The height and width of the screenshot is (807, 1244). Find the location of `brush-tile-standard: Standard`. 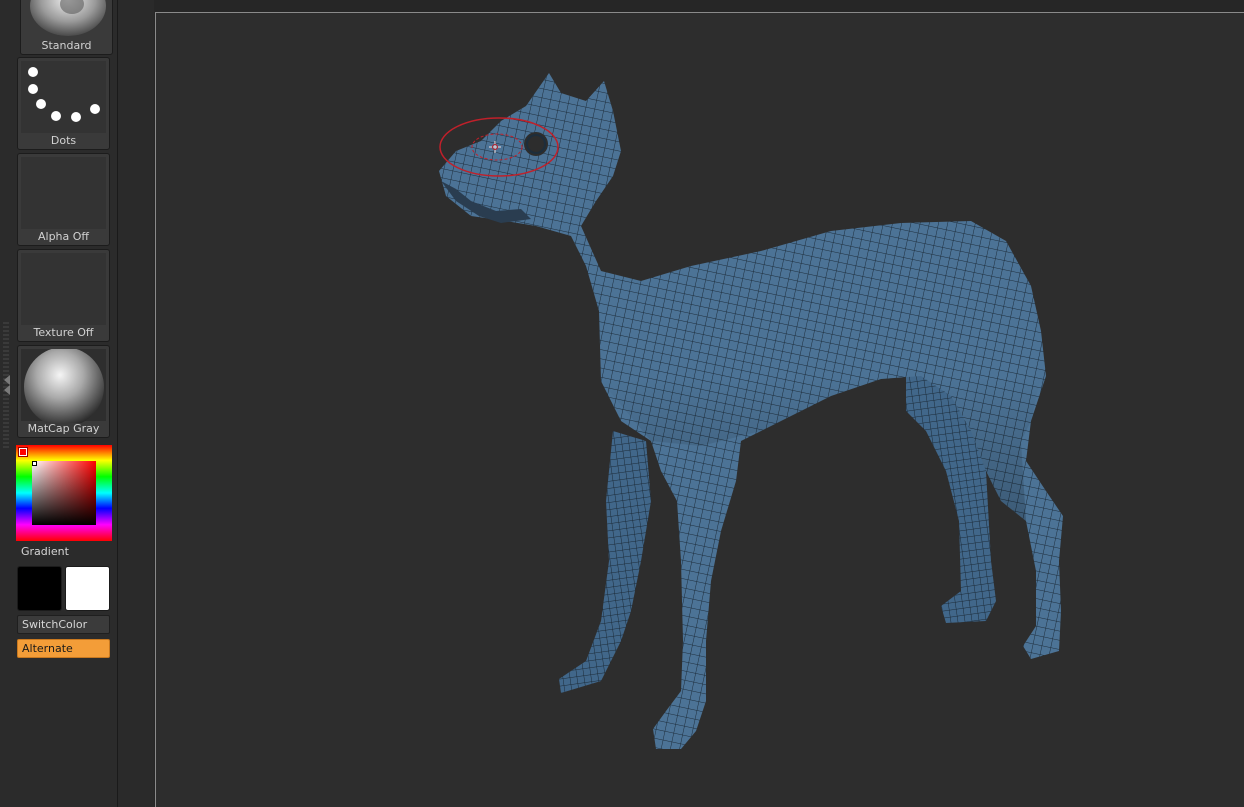

brush-tile-standard: Standard is located at coordinates (66, 27).